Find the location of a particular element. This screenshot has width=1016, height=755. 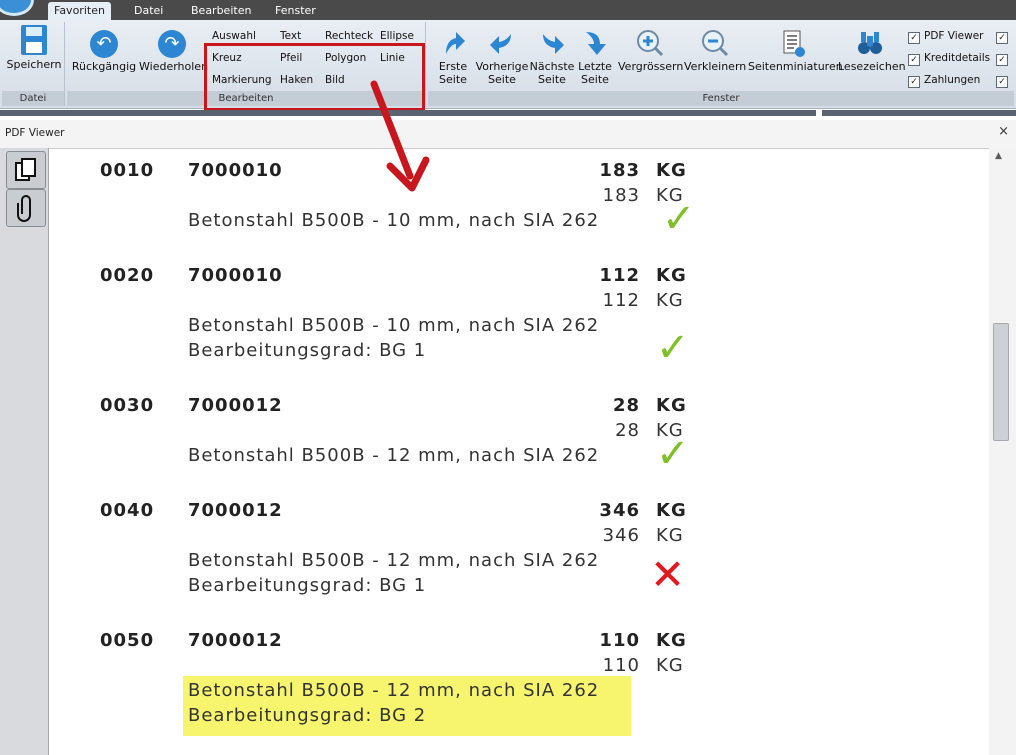

pages-panel-button is located at coordinates (26, 170).